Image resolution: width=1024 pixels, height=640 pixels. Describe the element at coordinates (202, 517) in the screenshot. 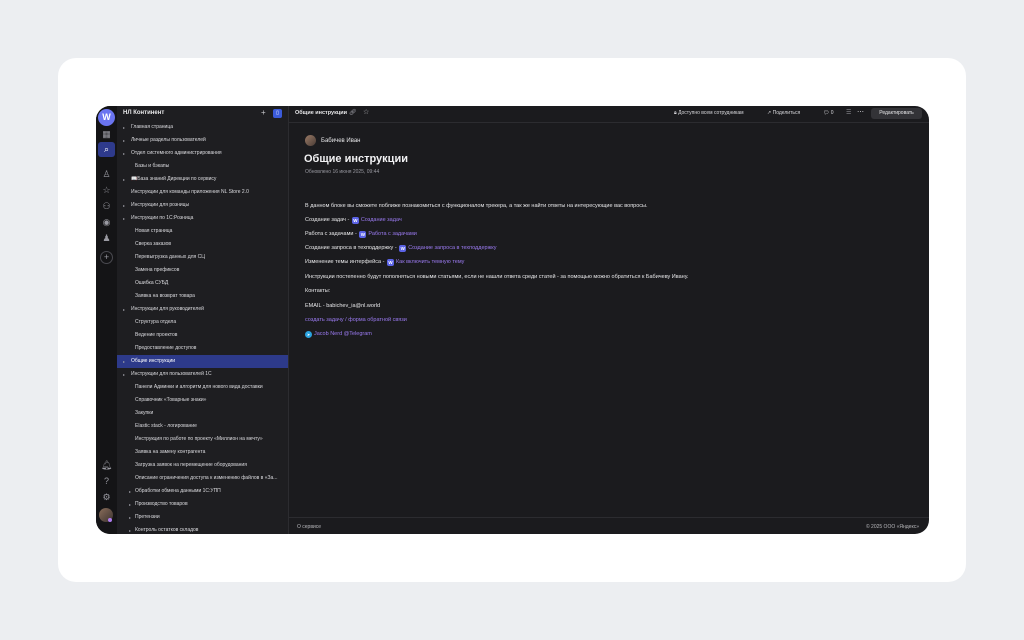

I see `sidebar-item: ▸ Претензии` at that location.